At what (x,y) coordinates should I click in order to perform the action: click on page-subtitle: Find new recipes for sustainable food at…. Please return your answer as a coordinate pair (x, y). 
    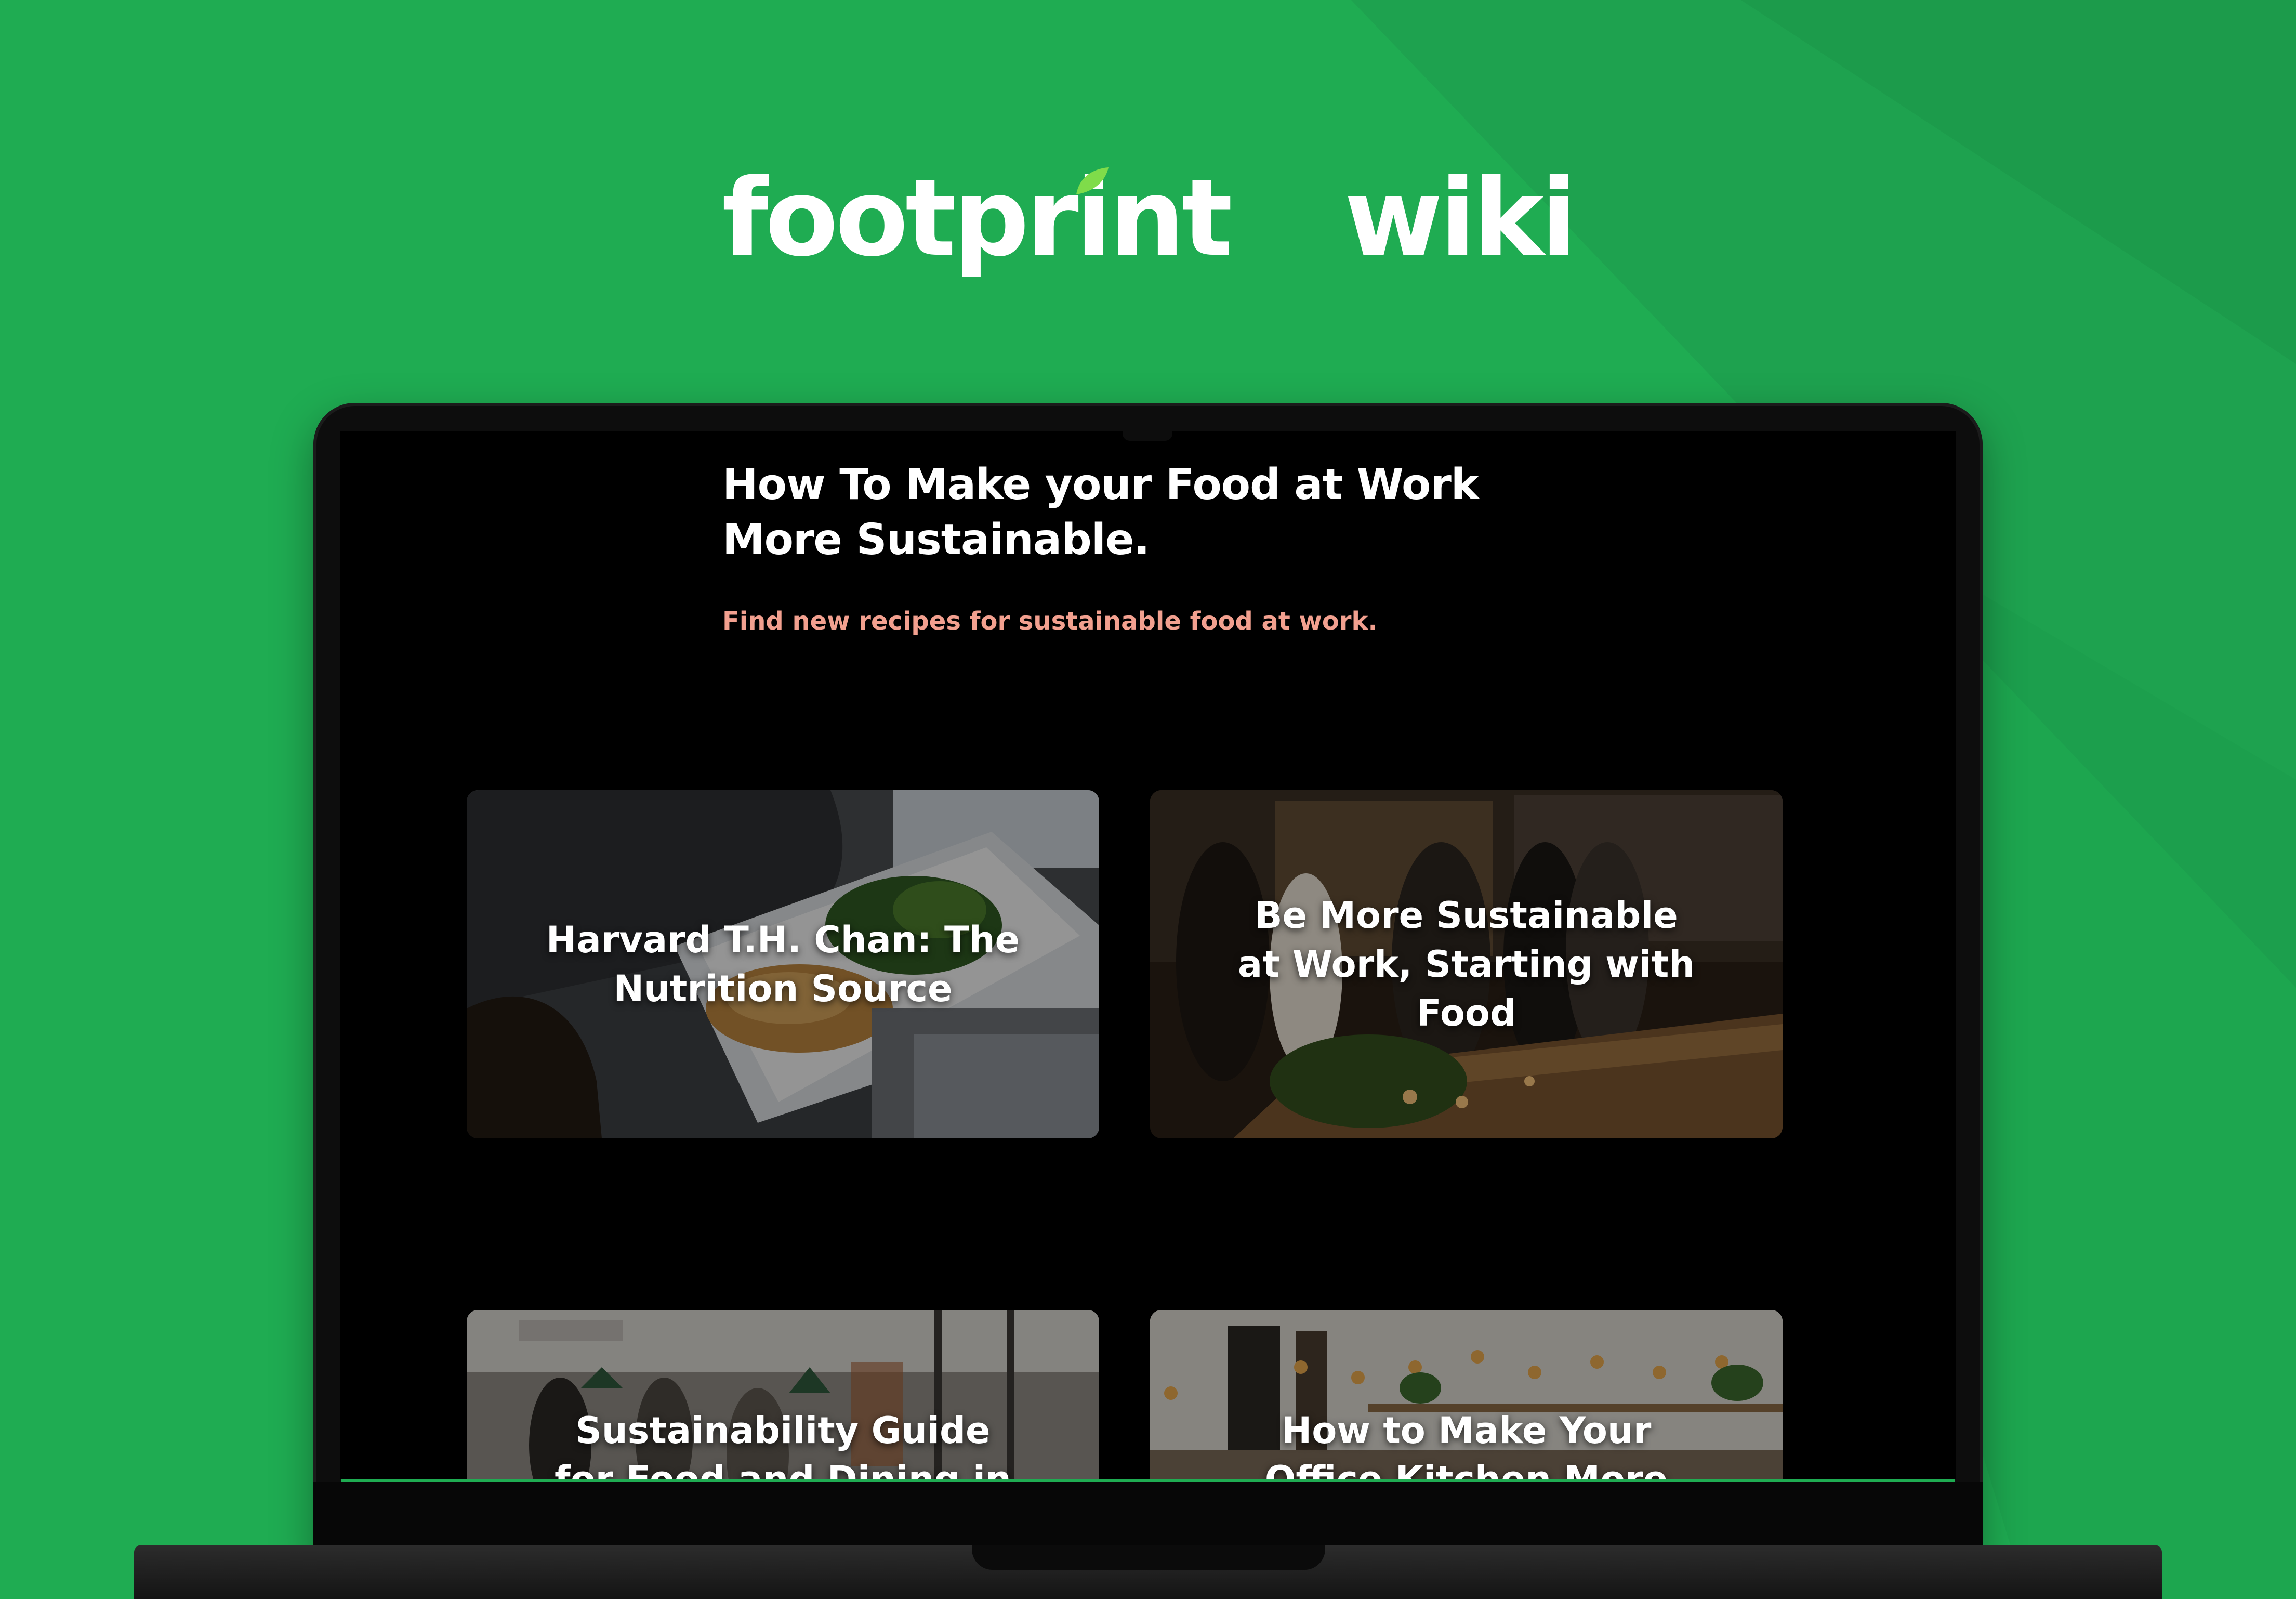
    Looking at the image, I should click on (1050, 621).